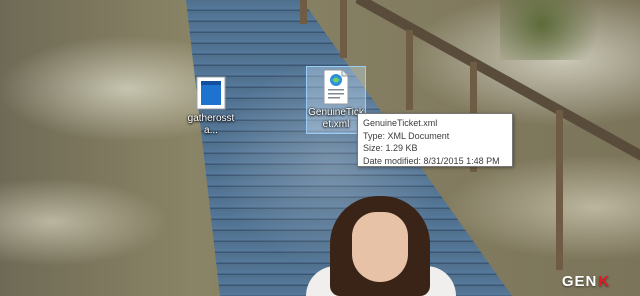  I want to click on tooltip-file-name: GenuineTicket.xml, so click(400, 123).